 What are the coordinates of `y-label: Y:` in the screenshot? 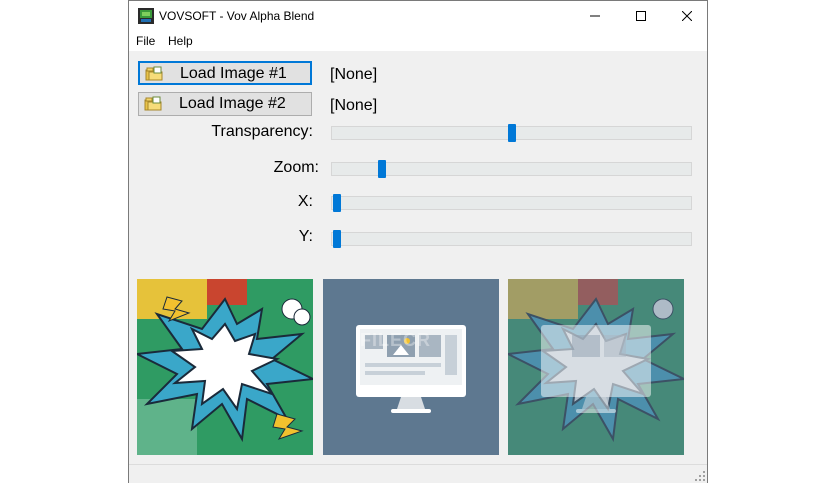 It's located at (305, 236).